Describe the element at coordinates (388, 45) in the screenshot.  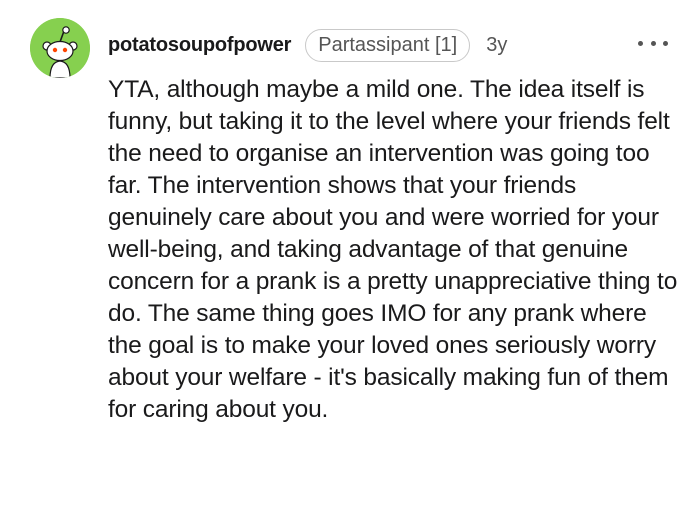
I see `user-flair: Partassipant [1]` at that location.